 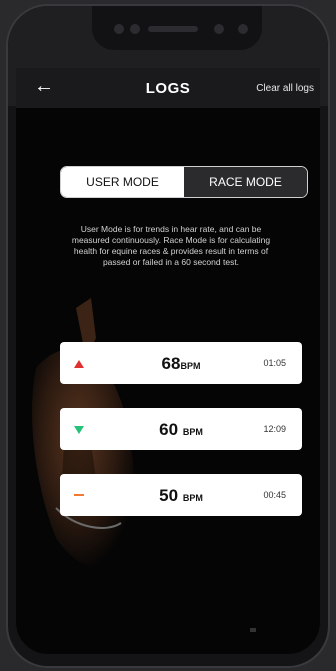 I want to click on clear-all-logs-button: Clear all logs, so click(x=285, y=88).